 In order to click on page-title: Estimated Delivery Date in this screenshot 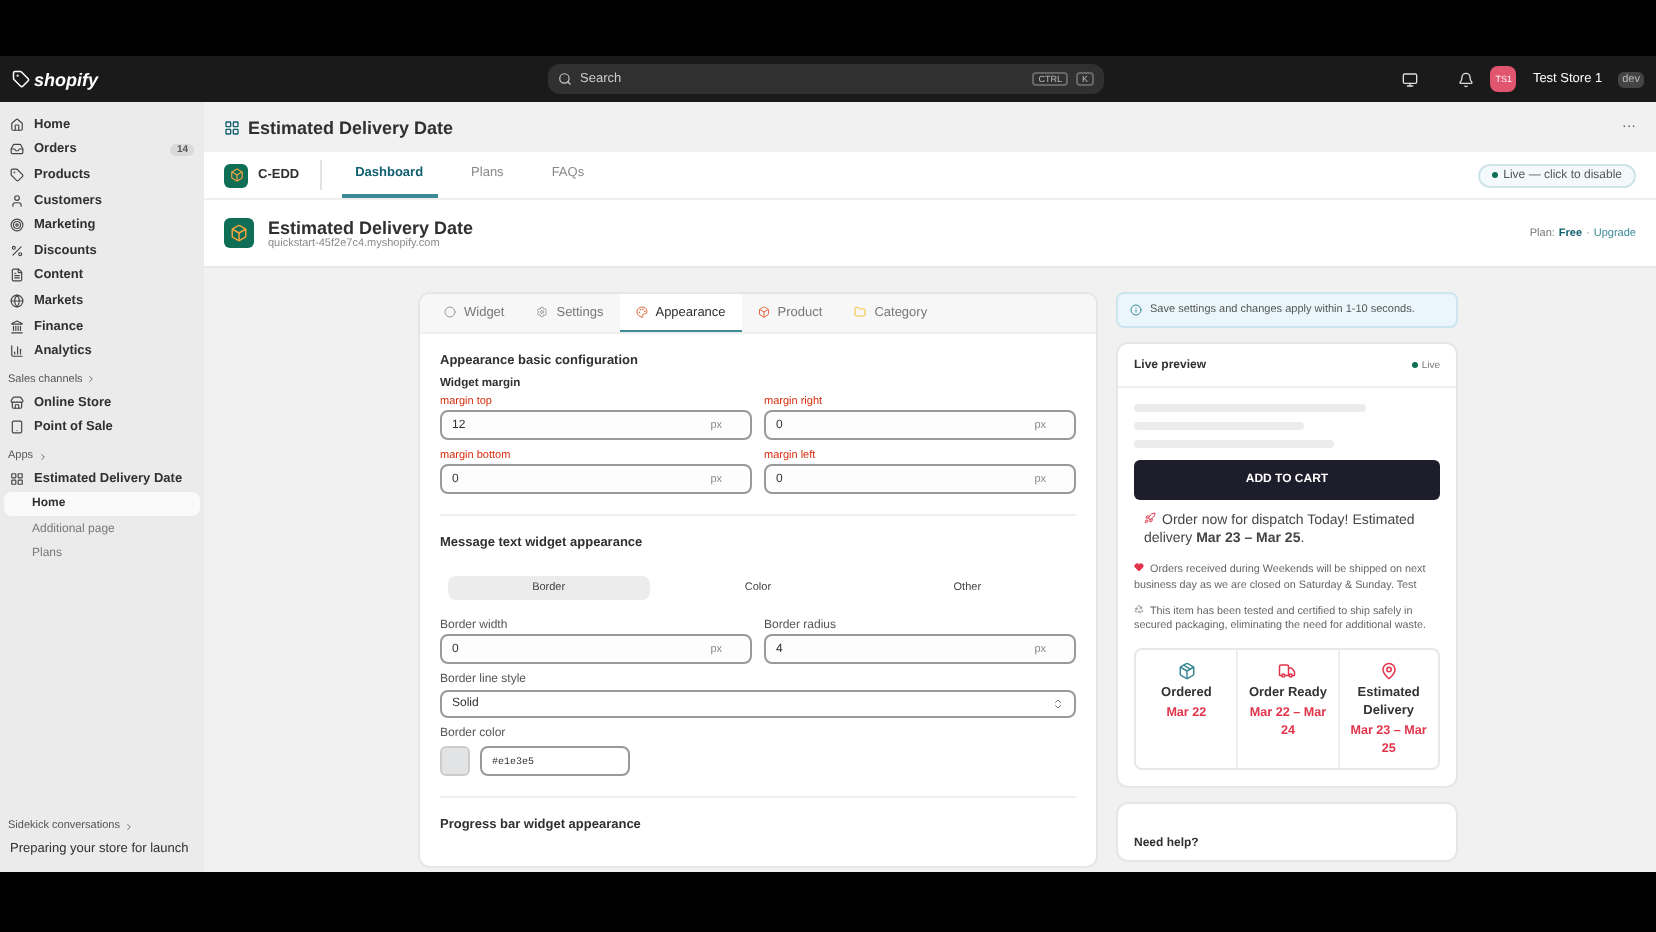, I will do `click(351, 127)`.